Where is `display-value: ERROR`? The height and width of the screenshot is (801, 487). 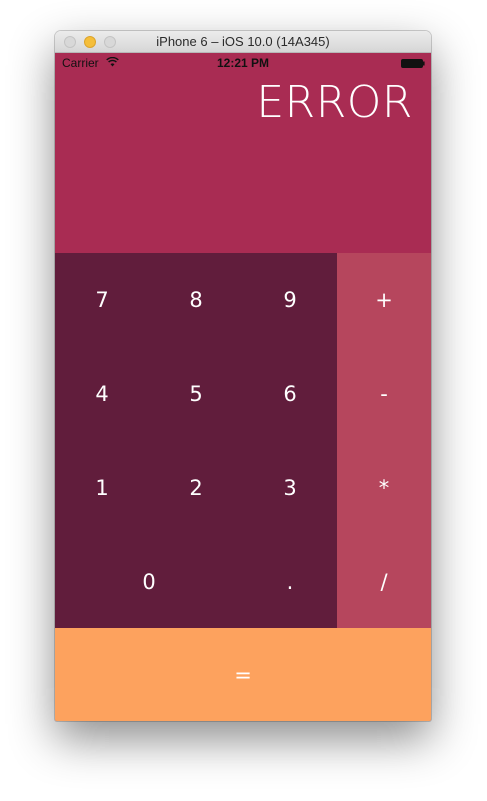 display-value: ERROR is located at coordinates (334, 102).